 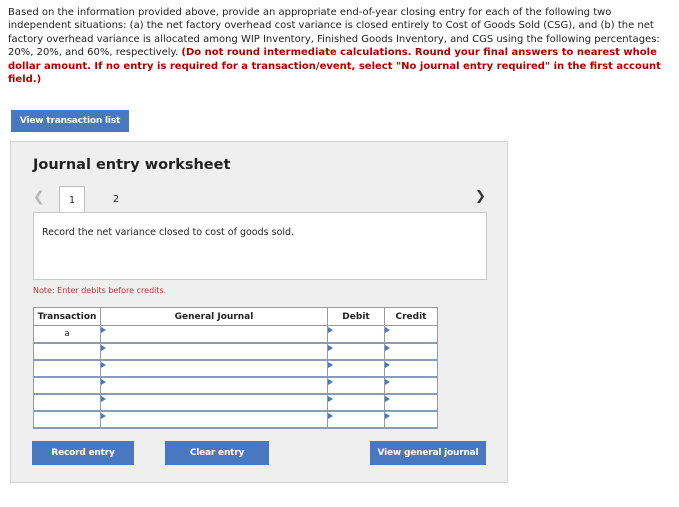 I want to click on transaction-cell: a, so click(x=67, y=334).